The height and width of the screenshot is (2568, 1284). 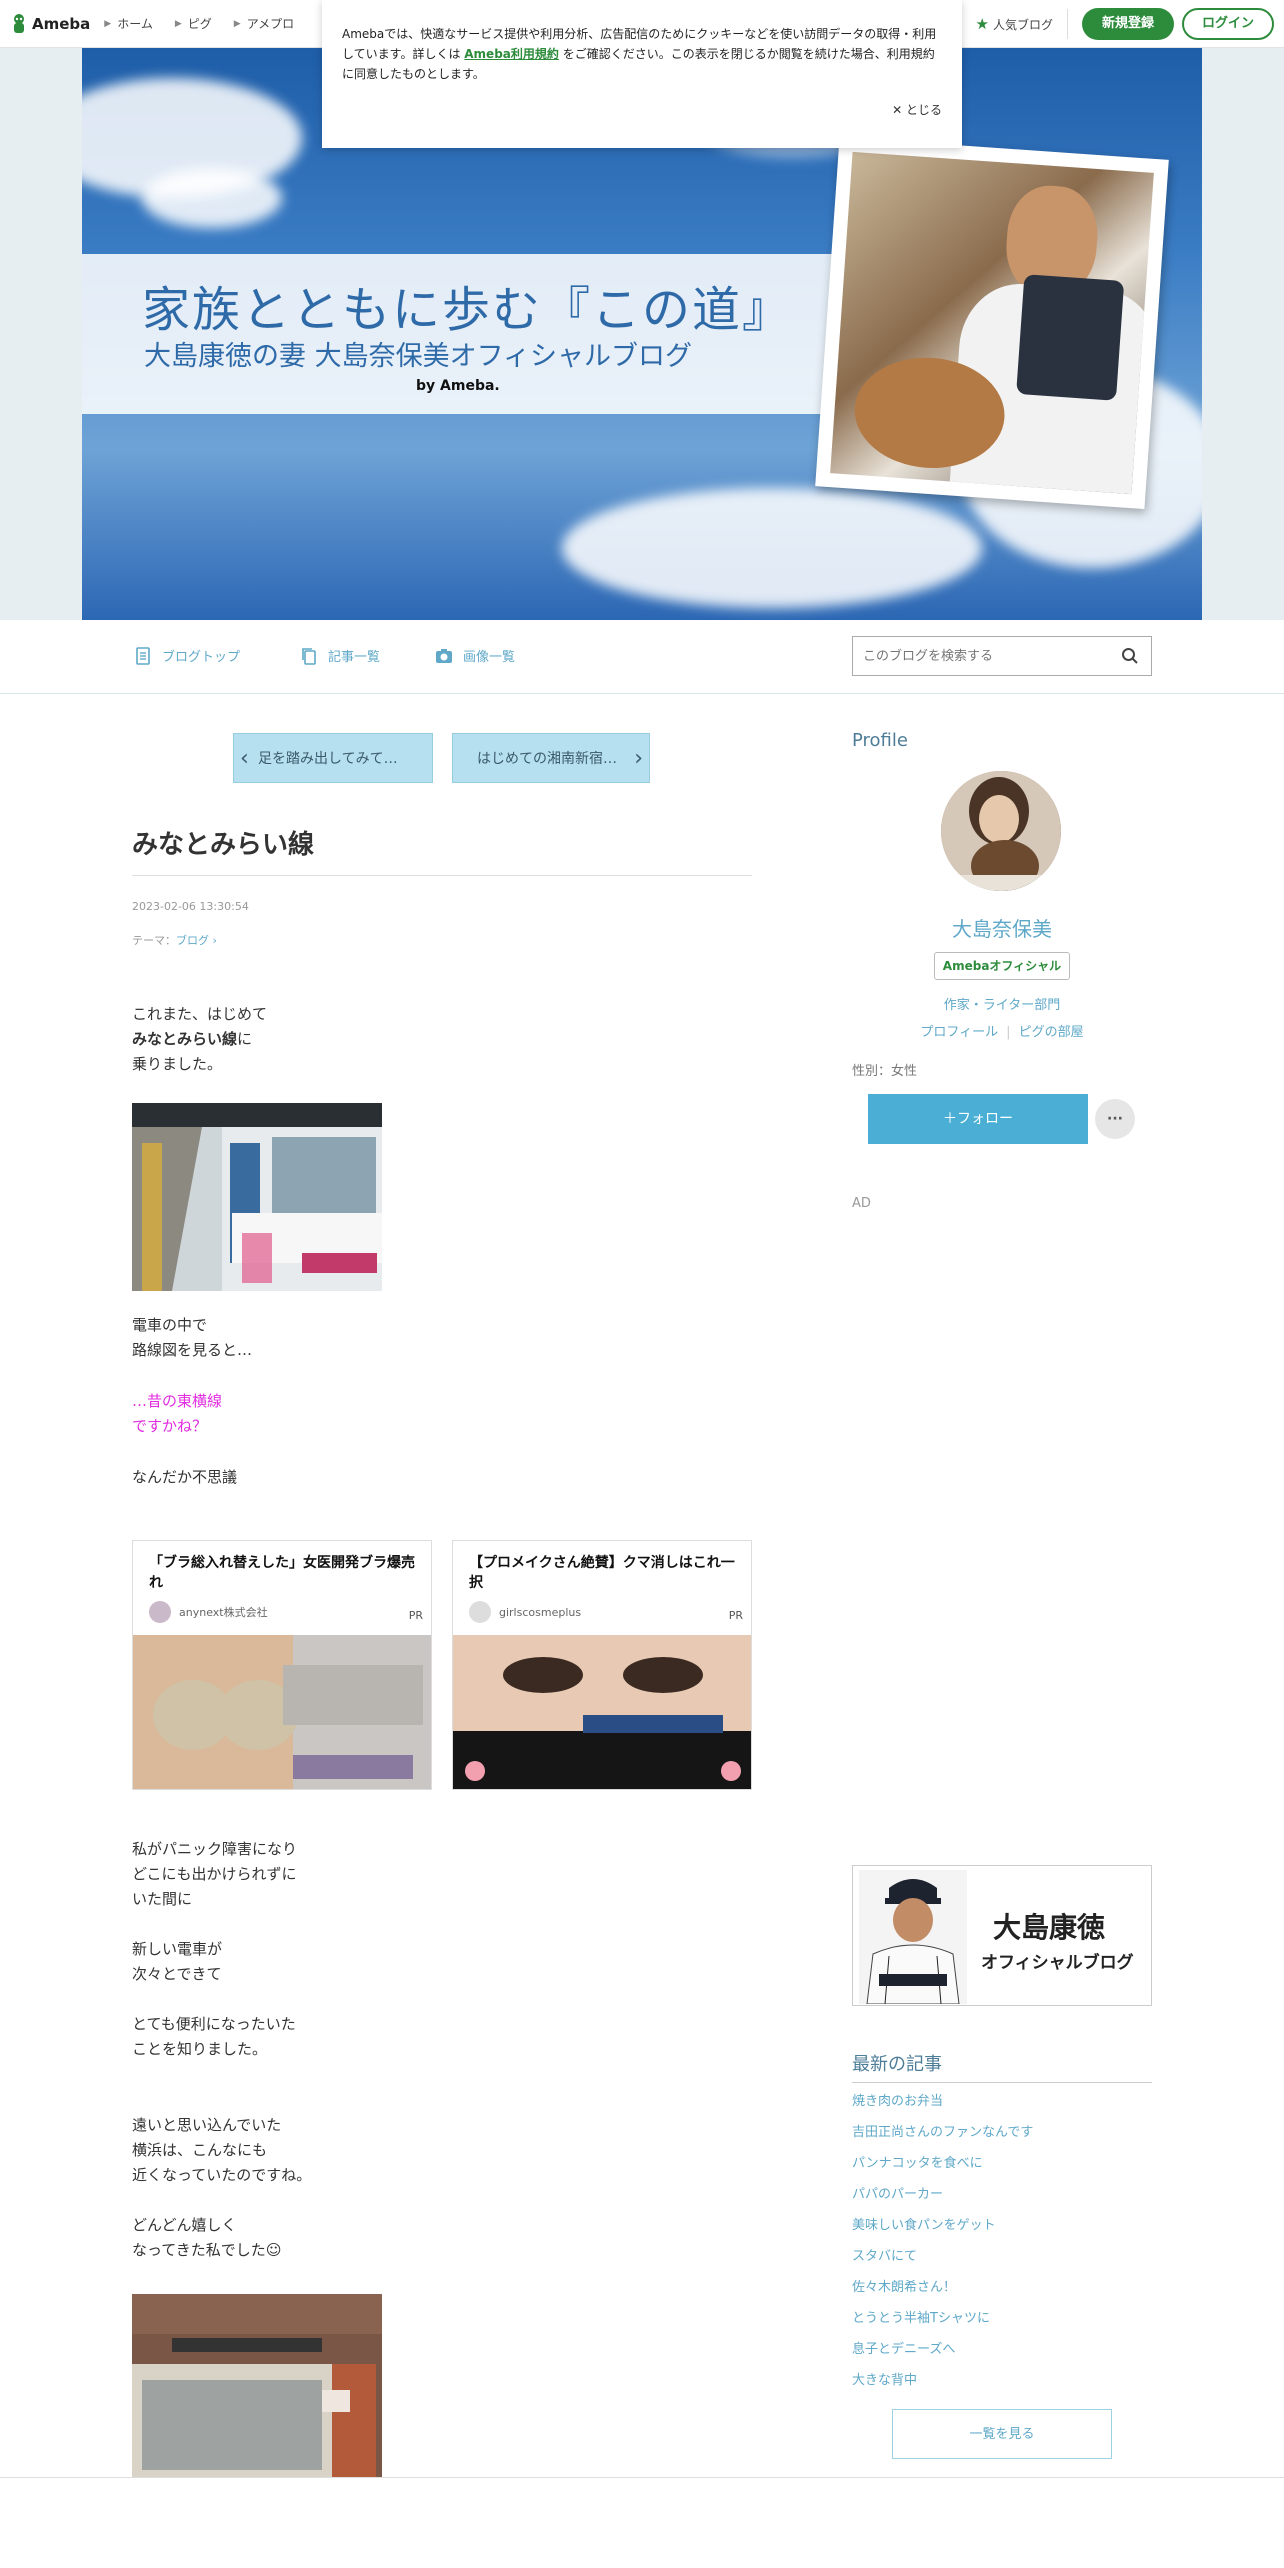 I want to click on paragraph: 遠いと思い込んでいた 横浜は、こんなにも 近くなっていたのですね。, so click(x=221, y=2150).